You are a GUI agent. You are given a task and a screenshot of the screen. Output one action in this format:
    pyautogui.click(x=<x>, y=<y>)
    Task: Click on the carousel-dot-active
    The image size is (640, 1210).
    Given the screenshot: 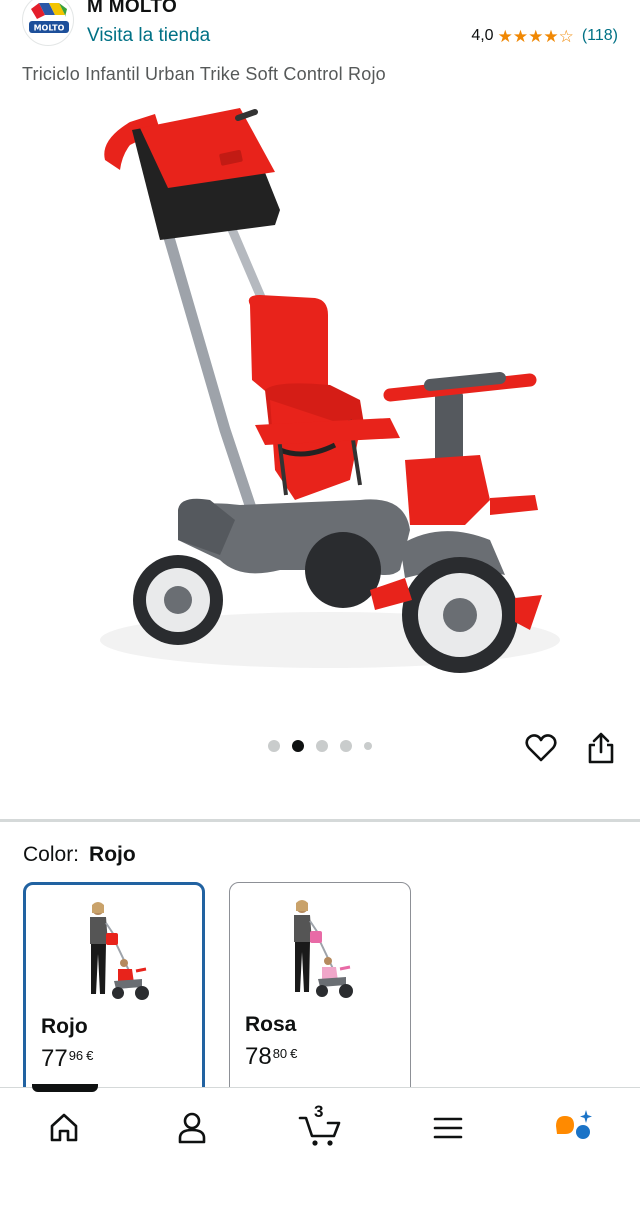 What is the action you would take?
    pyautogui.click(x=298, y=746)
    